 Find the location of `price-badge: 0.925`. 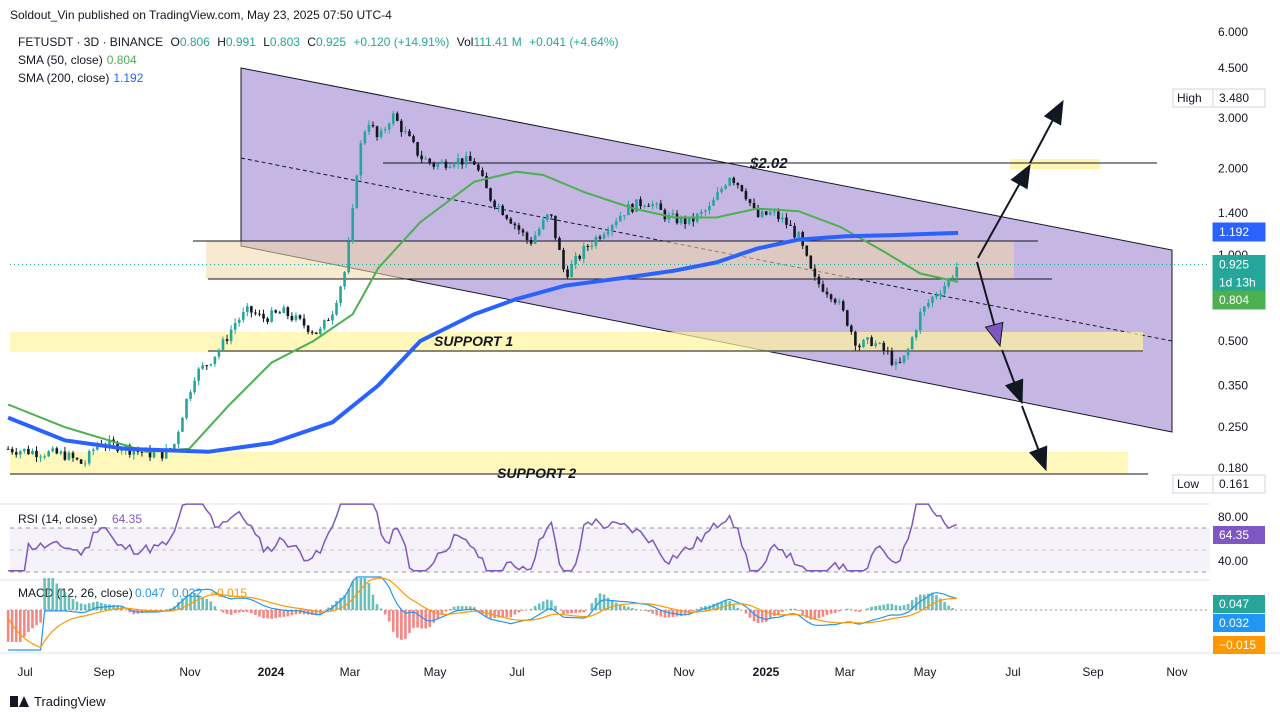

price-badge: 0.925 is located at coordinates (1239, 264).